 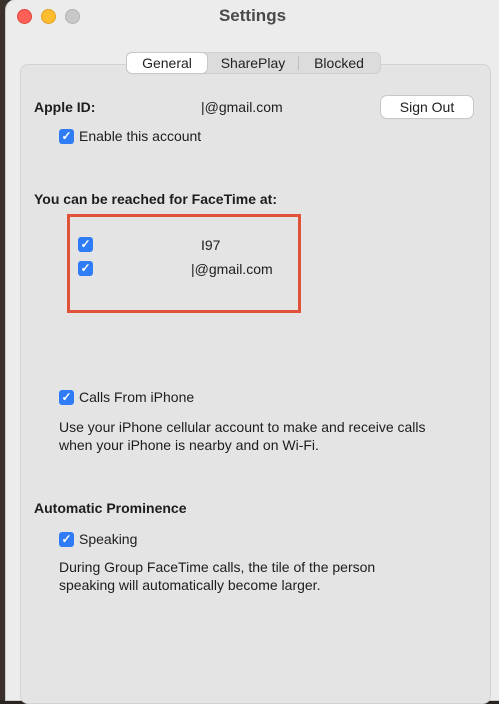 I want to click on enable-account-checkbox: ✓, so click(x=66, y=136).